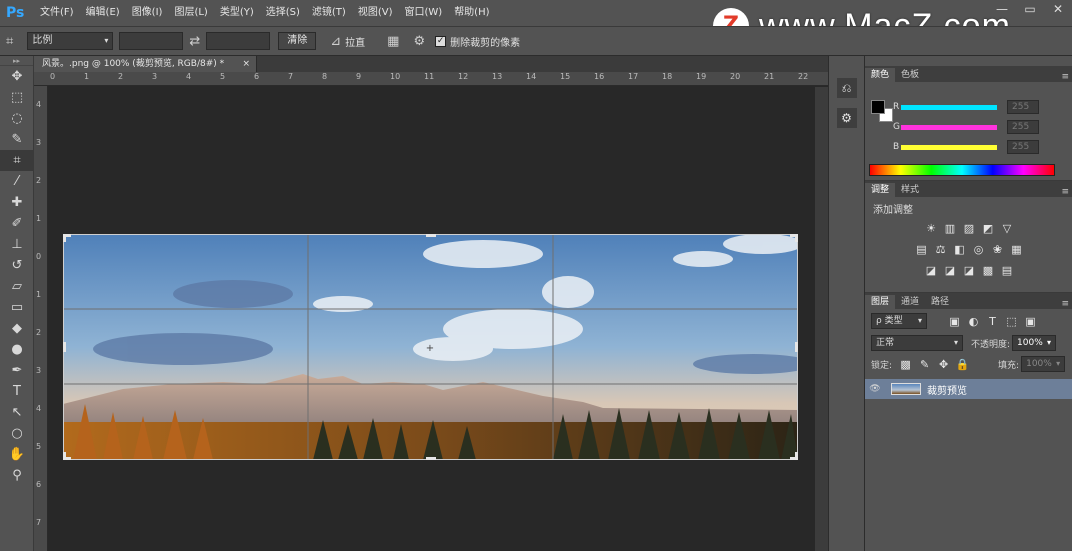 Image resolution: width=1072 pixels, height=551 pixels. I want to click on tab-layers_panel-1: 通道, so click(910, 302).